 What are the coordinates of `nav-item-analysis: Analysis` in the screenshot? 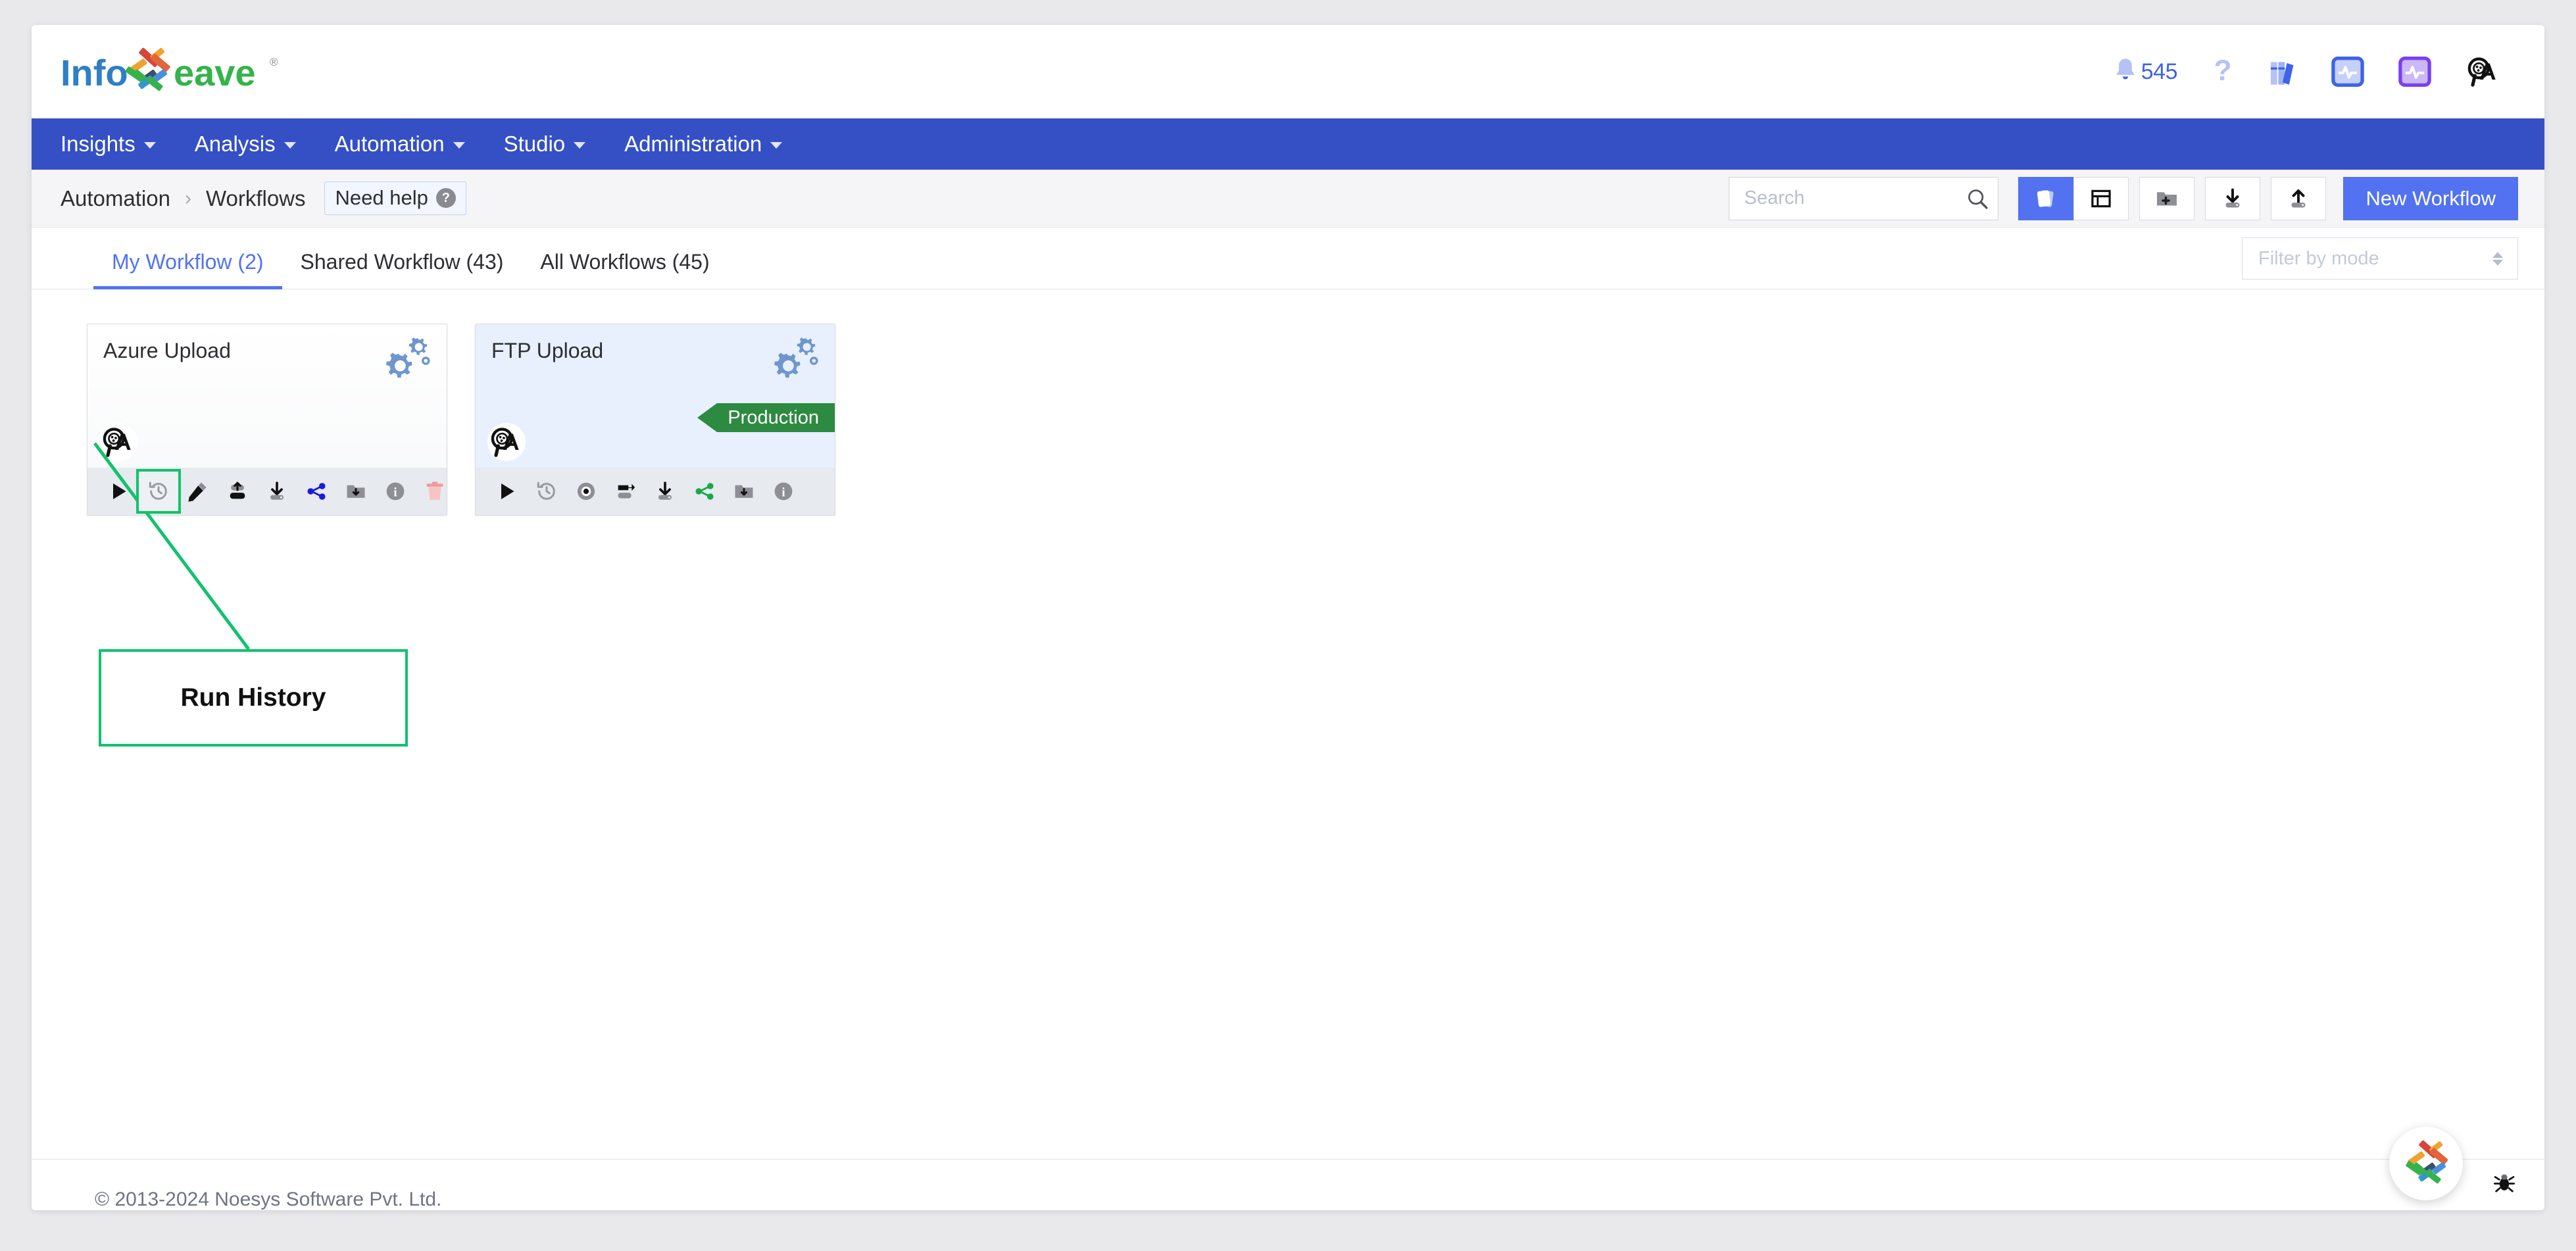 It's located at (255, 144).